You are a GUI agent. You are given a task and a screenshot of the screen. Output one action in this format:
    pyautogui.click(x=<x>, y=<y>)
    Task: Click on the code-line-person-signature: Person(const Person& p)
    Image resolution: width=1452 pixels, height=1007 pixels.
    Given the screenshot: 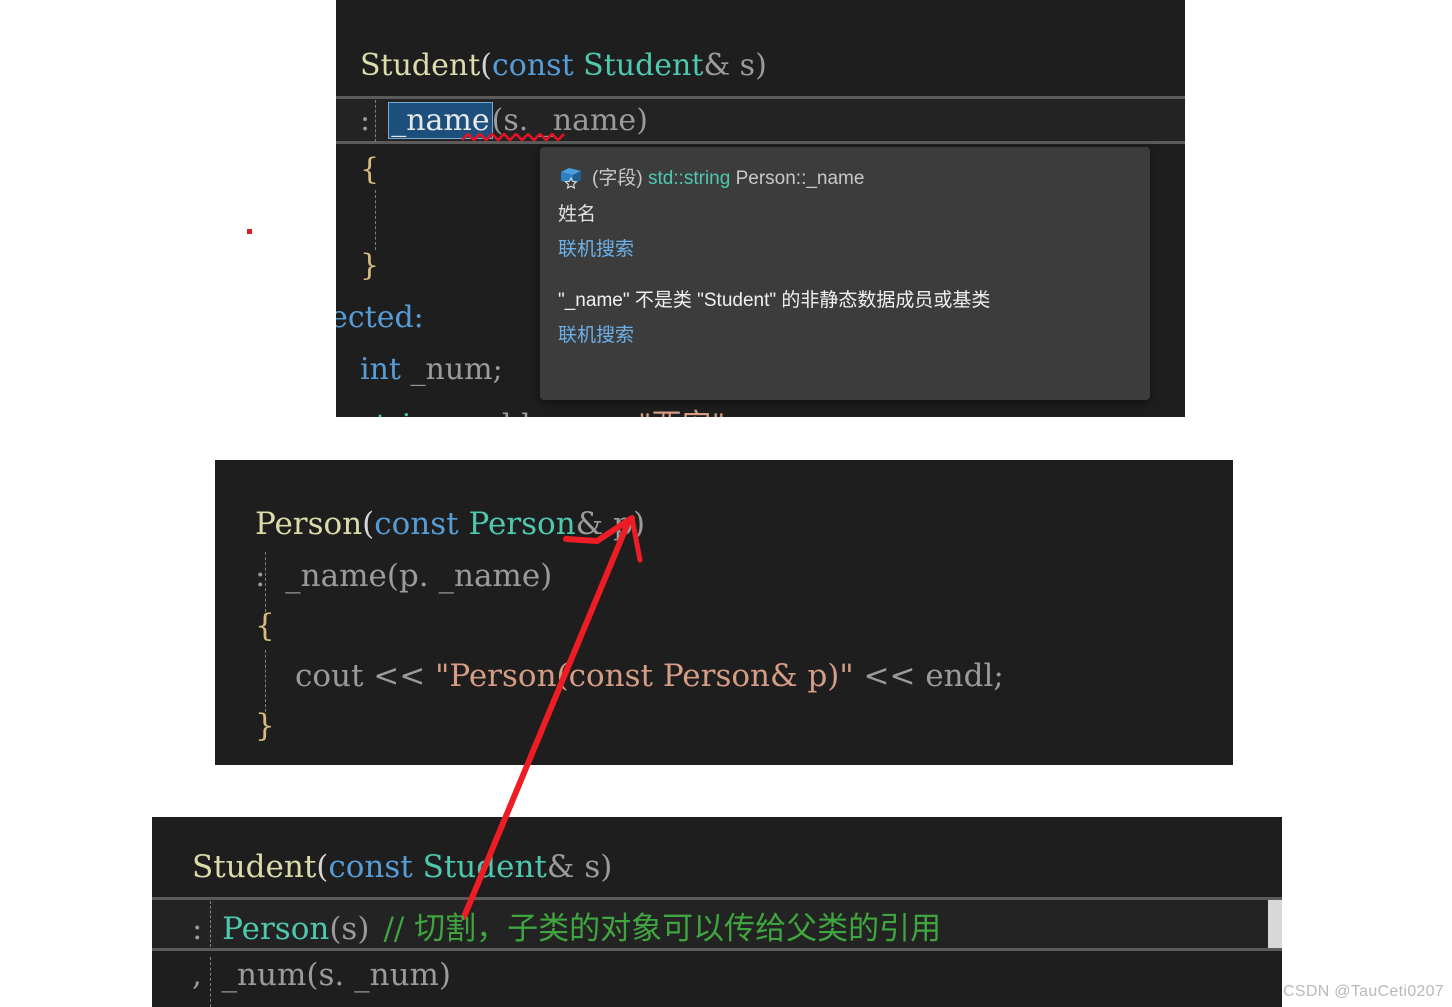 What is the action you would take?
    pyautogui.click(x=450, y=524)
    